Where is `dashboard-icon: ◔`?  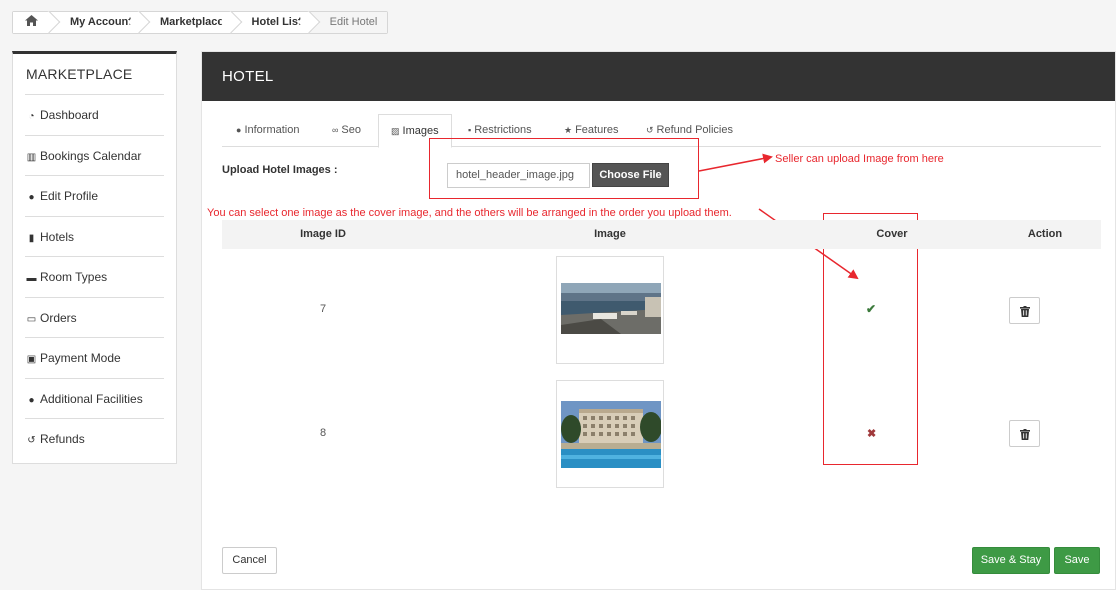
dashboard-icon: ◔ is located at coordinates (31, 116).